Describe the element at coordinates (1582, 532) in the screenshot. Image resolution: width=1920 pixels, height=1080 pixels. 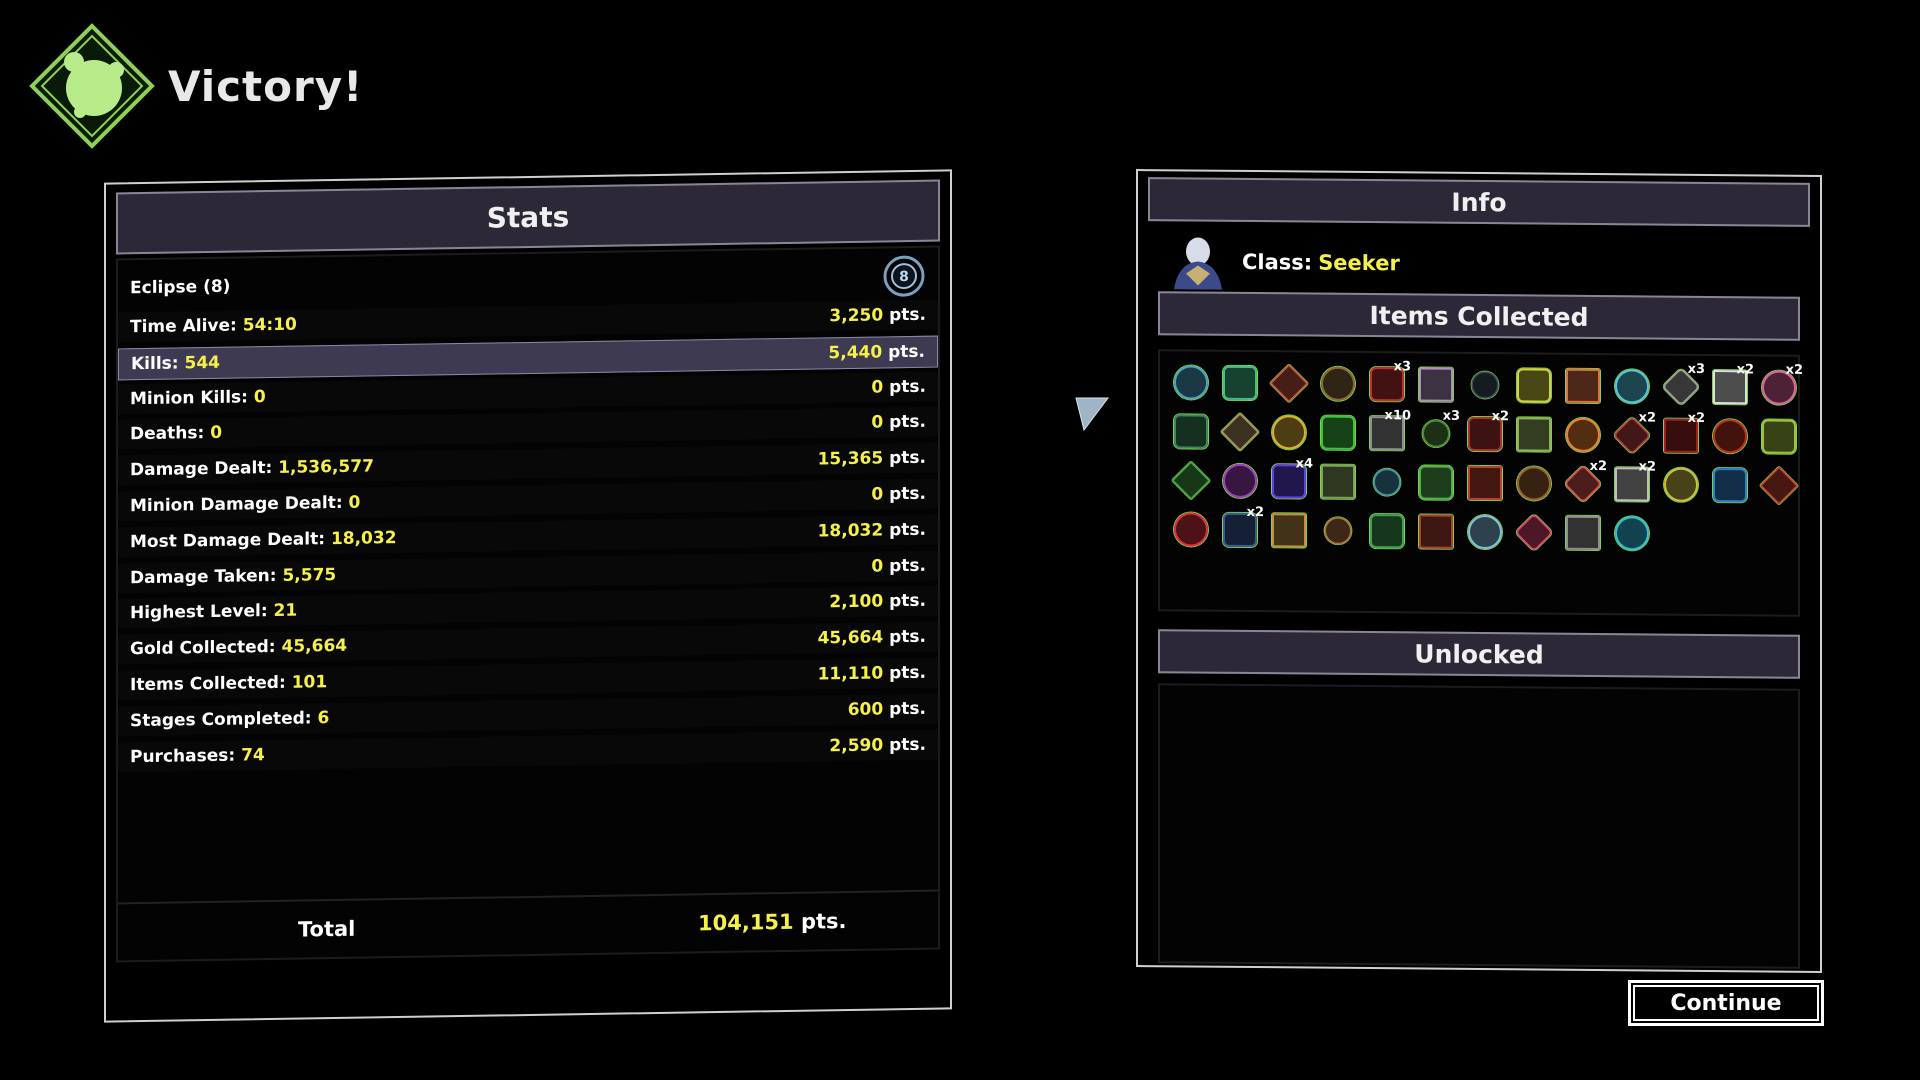
I see `grey-pipe-item-icon` at that location.